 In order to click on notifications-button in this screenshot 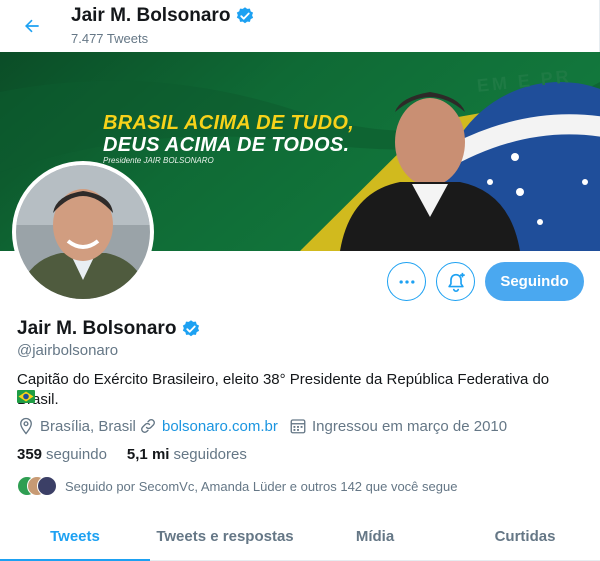, I will do `click(455, 281)`.